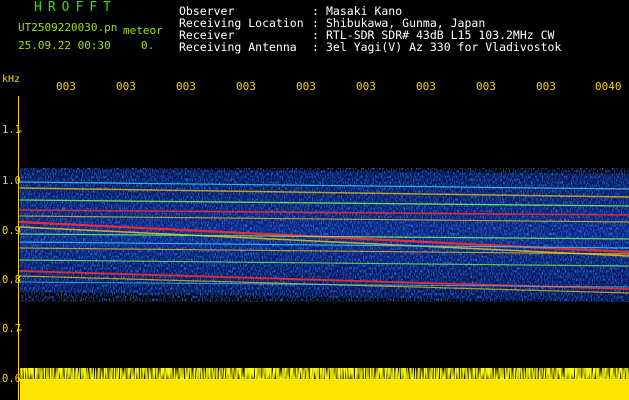 The image size is (629, 400). What do you see at coordinates (324, 374) in the screenshot?
I see `baseline-noise-spikes` at bounding box center [324, 374].